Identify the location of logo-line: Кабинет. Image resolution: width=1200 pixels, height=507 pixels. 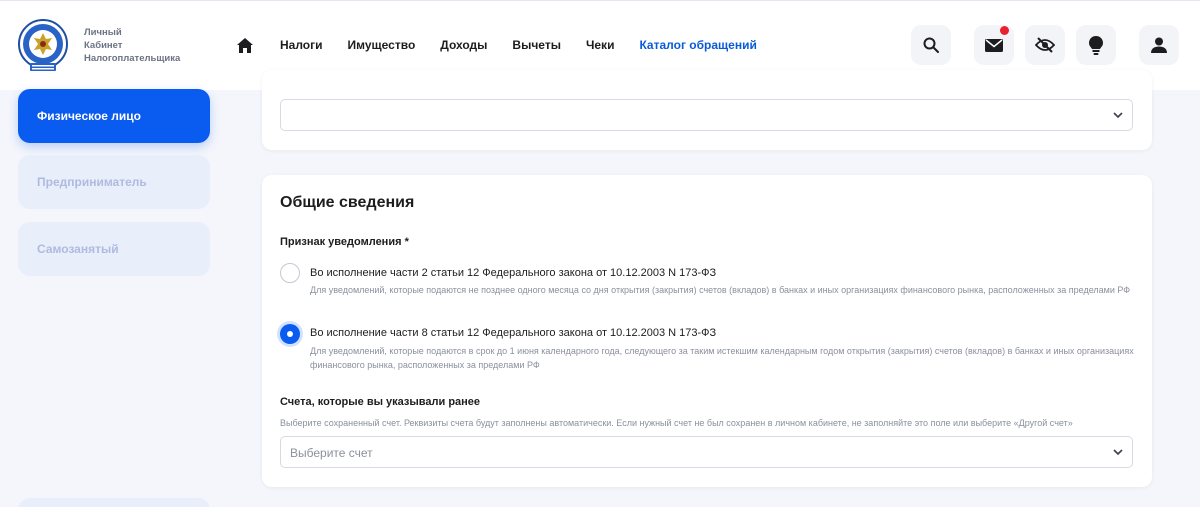
(103, 45).